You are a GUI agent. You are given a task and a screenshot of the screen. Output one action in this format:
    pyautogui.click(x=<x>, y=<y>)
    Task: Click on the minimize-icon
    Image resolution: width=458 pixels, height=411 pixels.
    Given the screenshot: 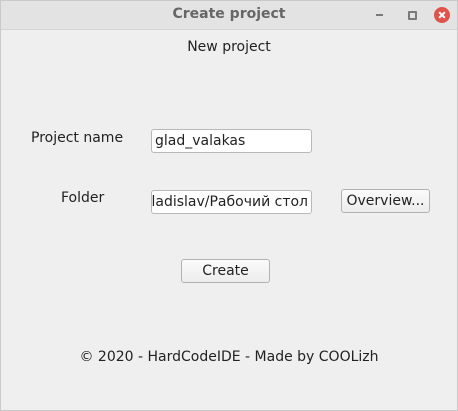 What is the action you would take?
    pyautogui.click(x=380, y=15)
    